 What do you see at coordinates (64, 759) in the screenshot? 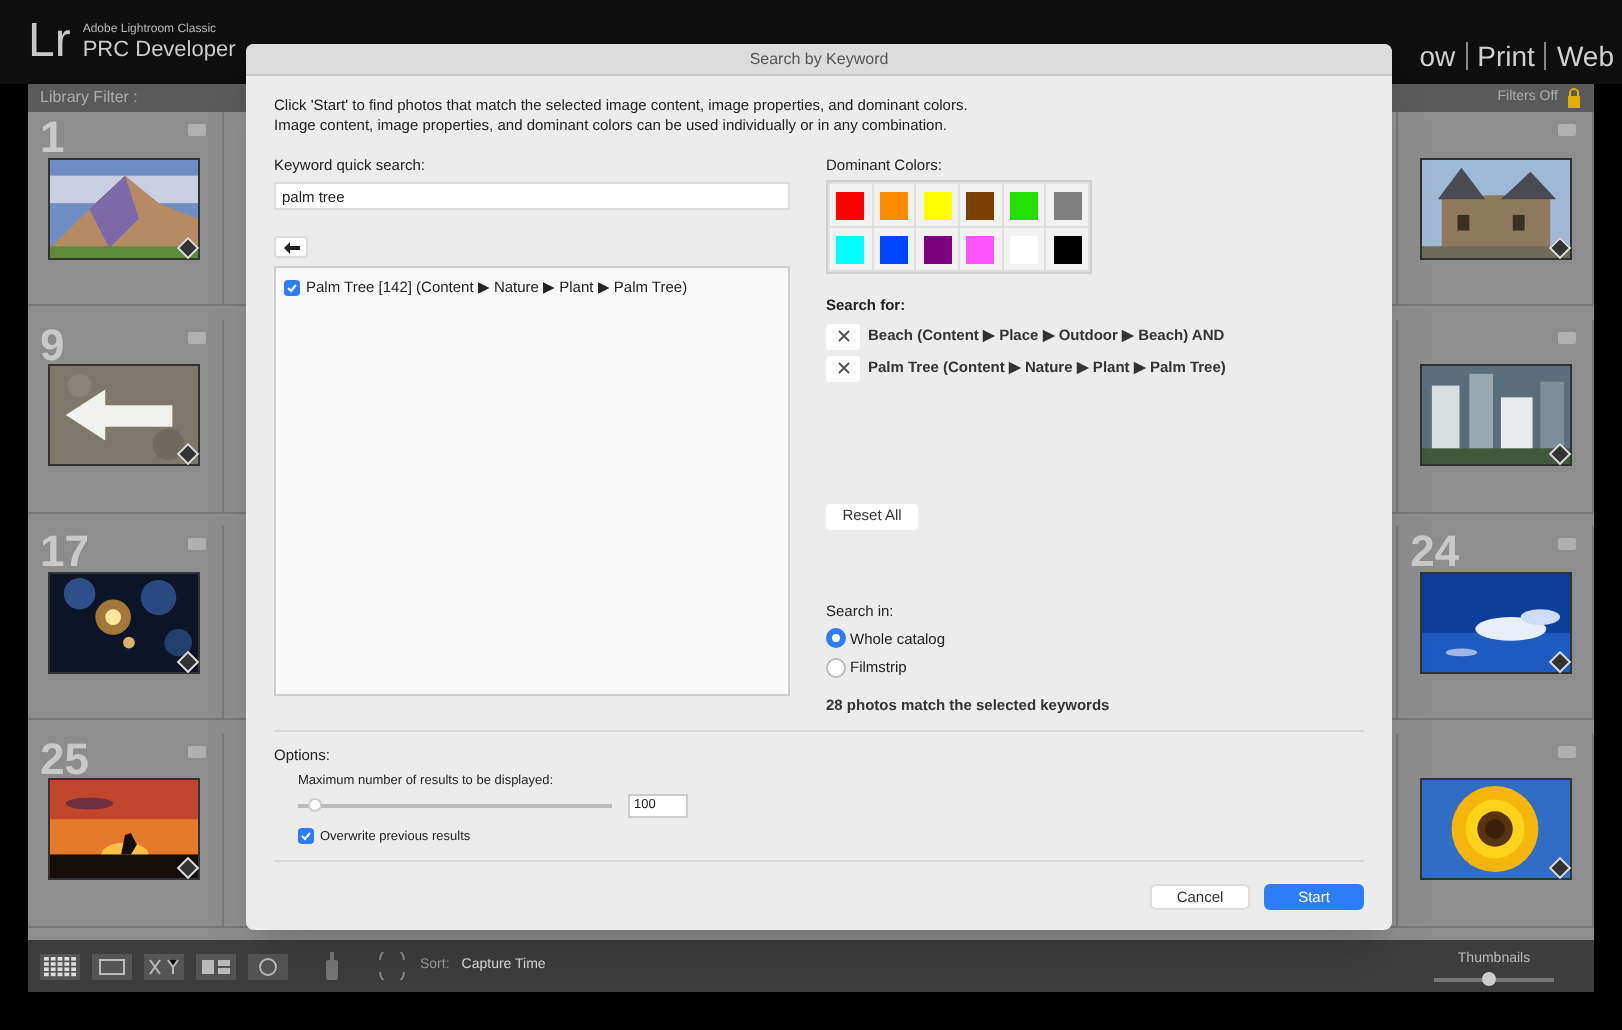
I see `cell-number: 25` at bounding box center [64, 759].